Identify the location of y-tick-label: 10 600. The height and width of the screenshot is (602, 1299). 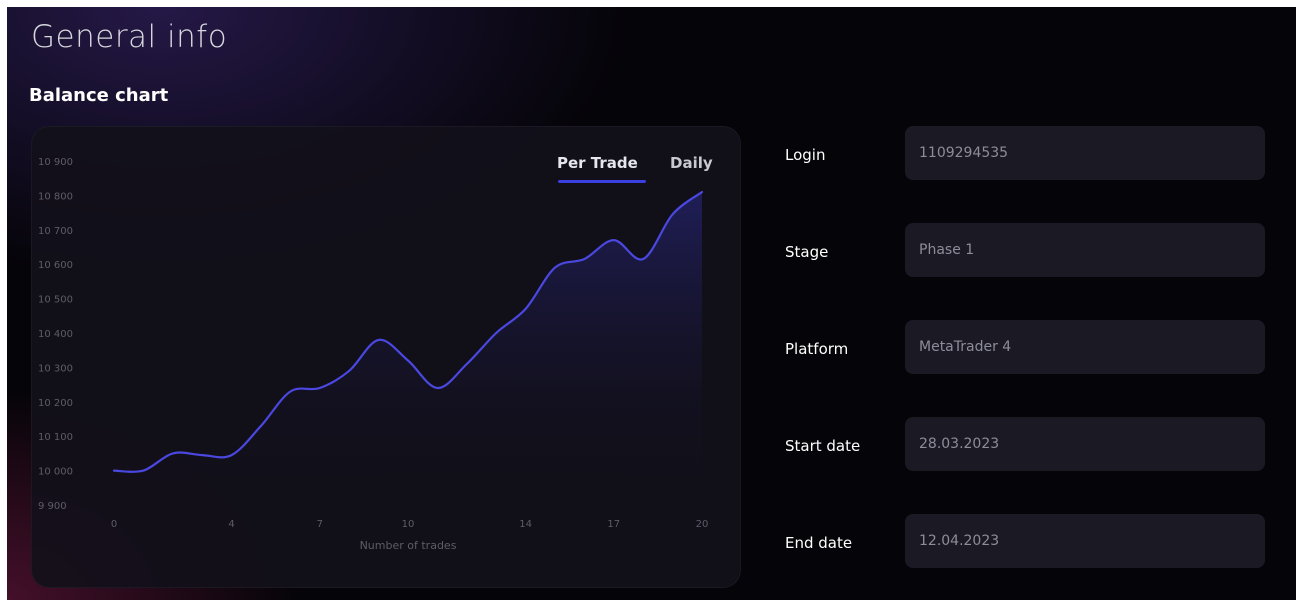
(55, 265).